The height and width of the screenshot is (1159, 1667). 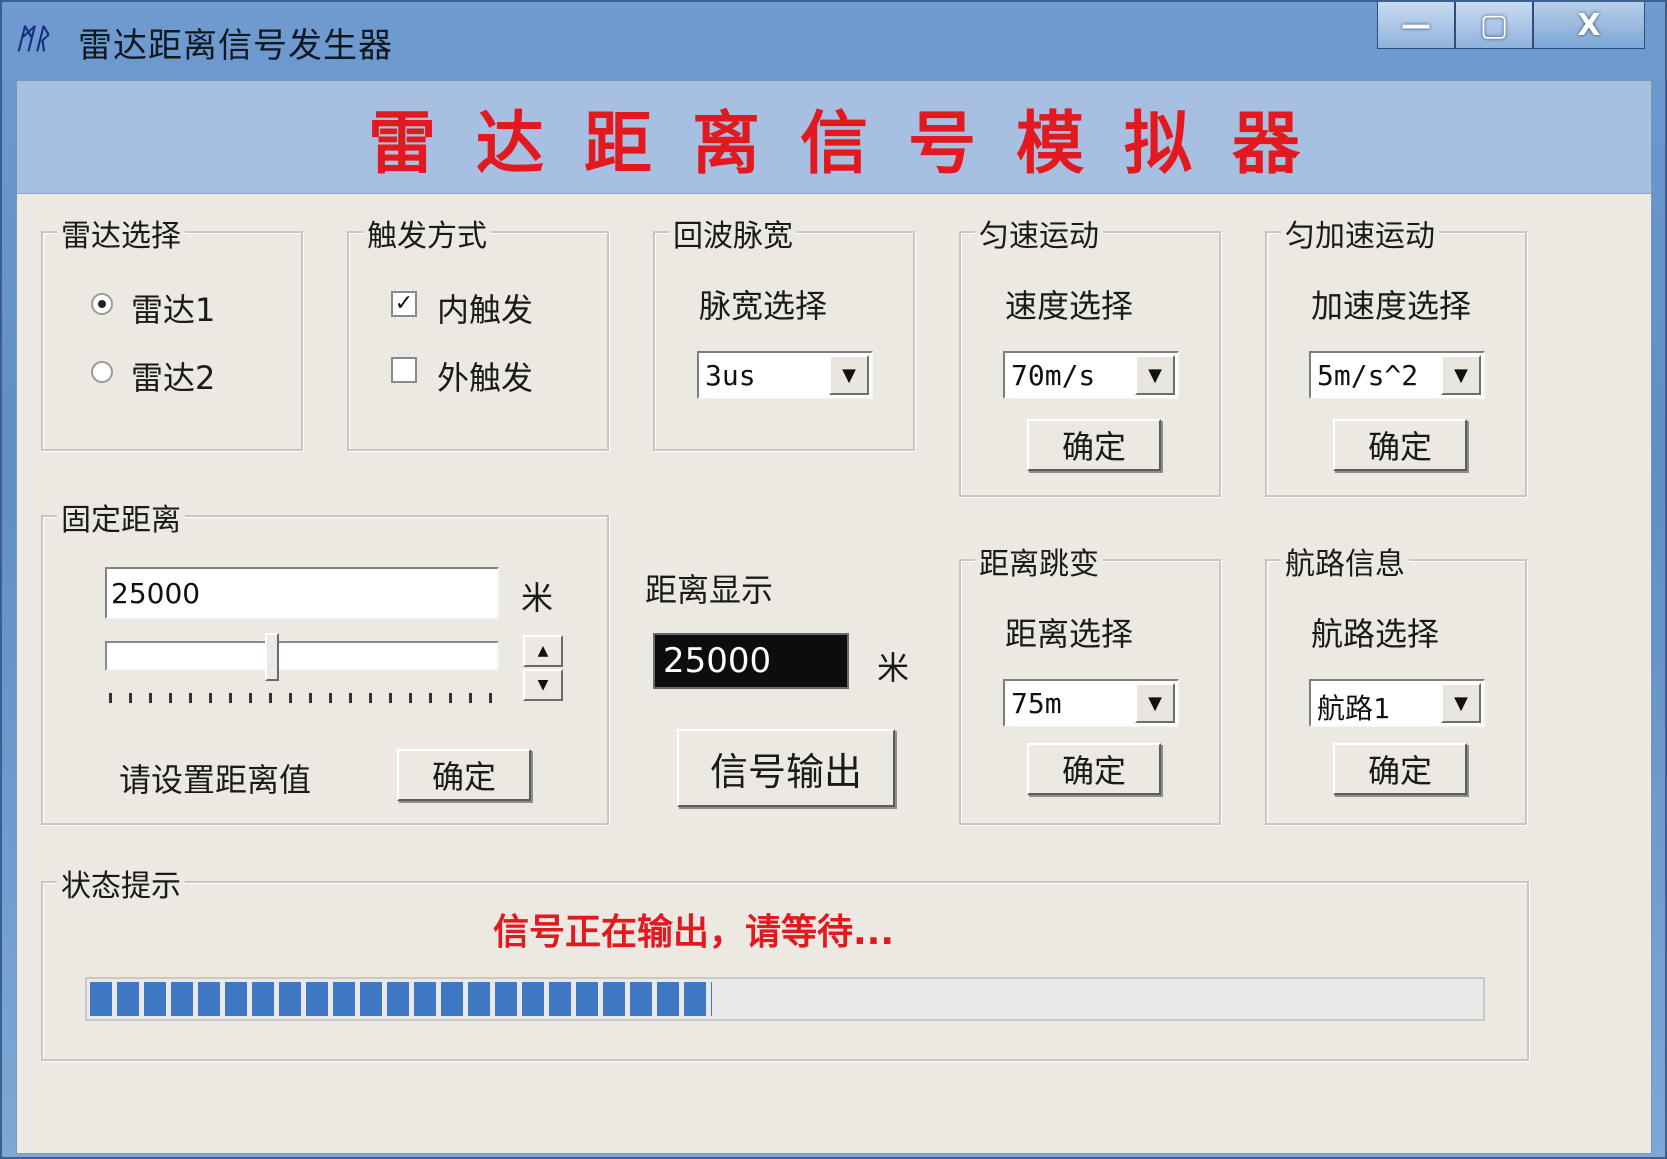 What do you see at coordinates (485, 376) in the screenshot?
I see `external-trigger-label: 外触发` at bounding box center [485, 376].